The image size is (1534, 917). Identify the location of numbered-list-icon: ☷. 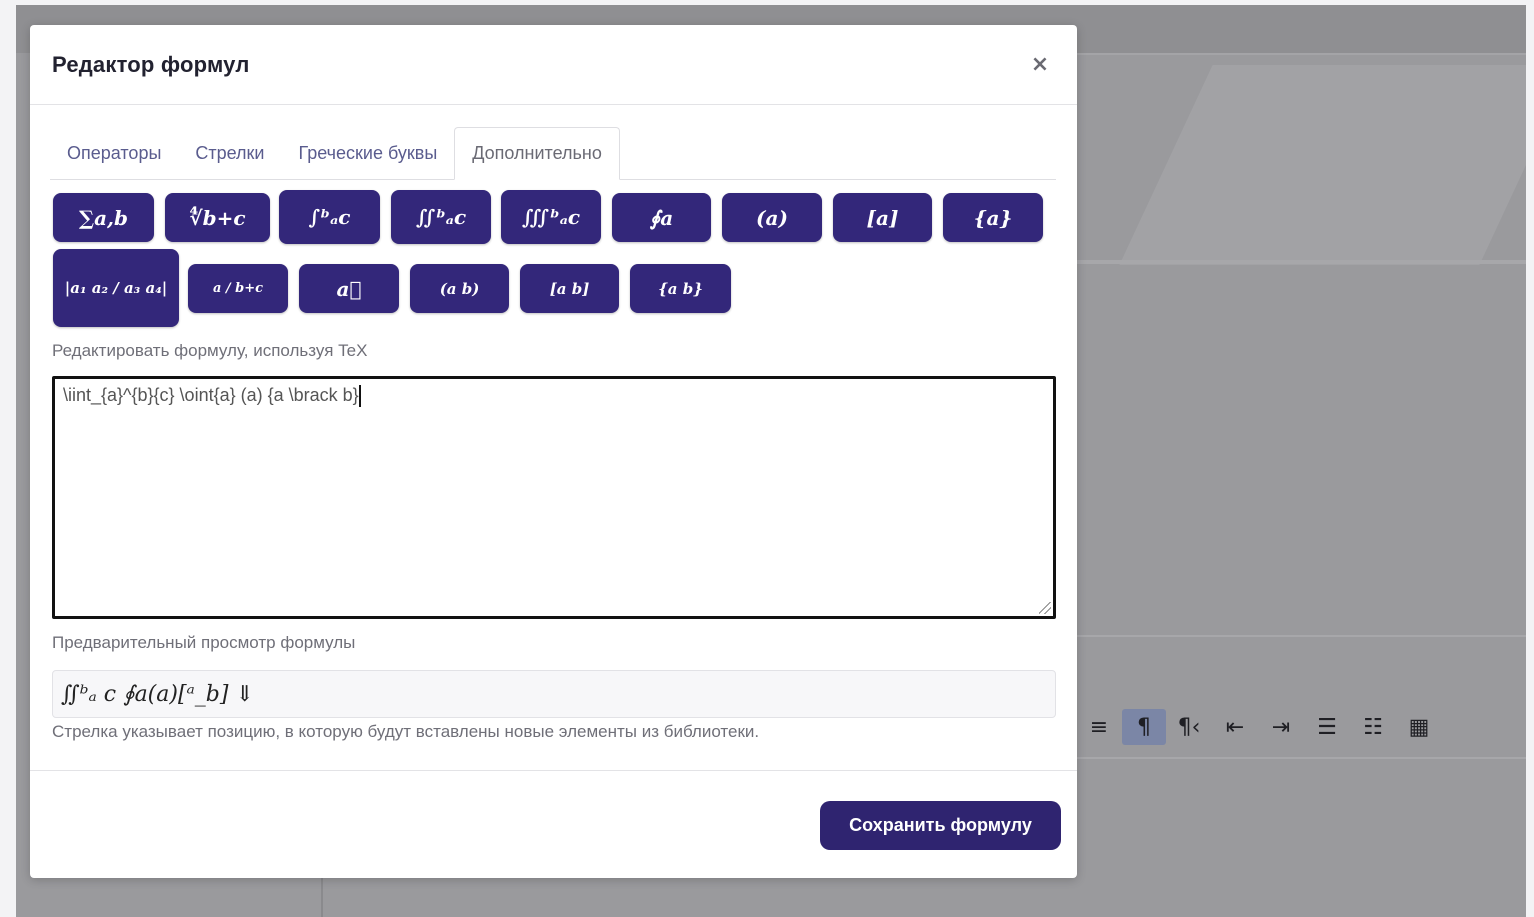
(1373, 727).